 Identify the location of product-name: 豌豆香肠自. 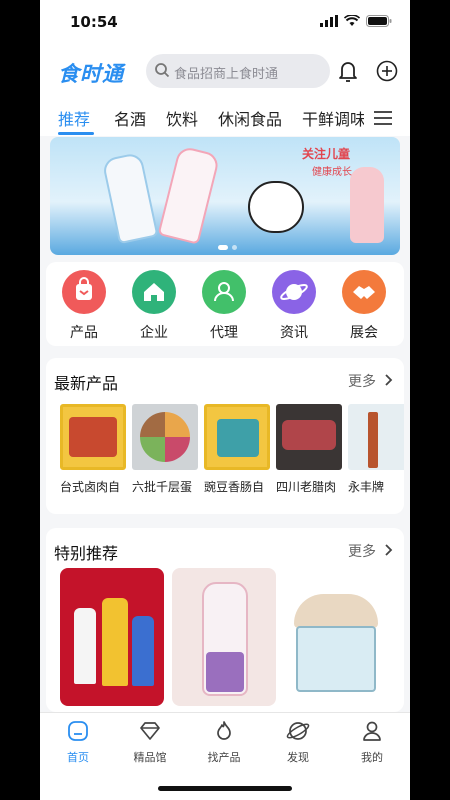
(234, 487).